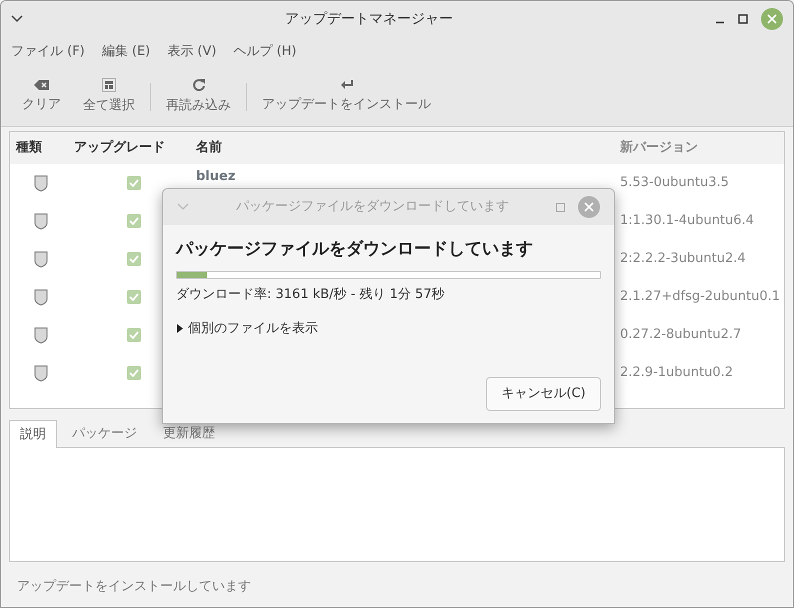  What do you see at coordinates (216, 176) in the screenshot?
I see `package-name: bluez` at bounding box center [216, 176].